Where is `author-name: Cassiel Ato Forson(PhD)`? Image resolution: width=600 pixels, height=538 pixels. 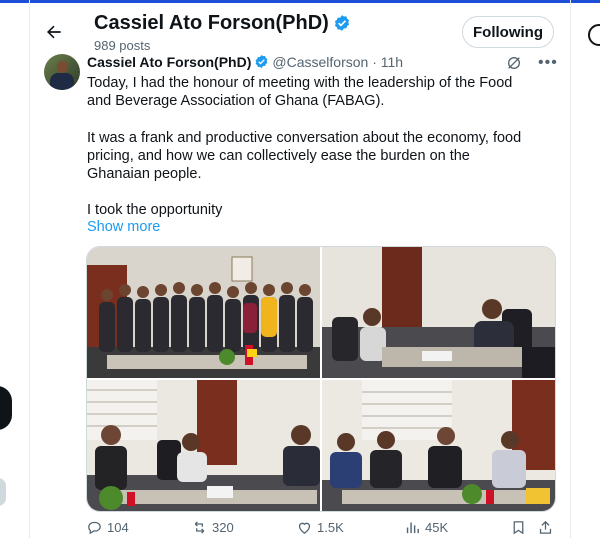 author-name: Cassiel Ato Forson(PhD) is located at coordinates (169, 62).